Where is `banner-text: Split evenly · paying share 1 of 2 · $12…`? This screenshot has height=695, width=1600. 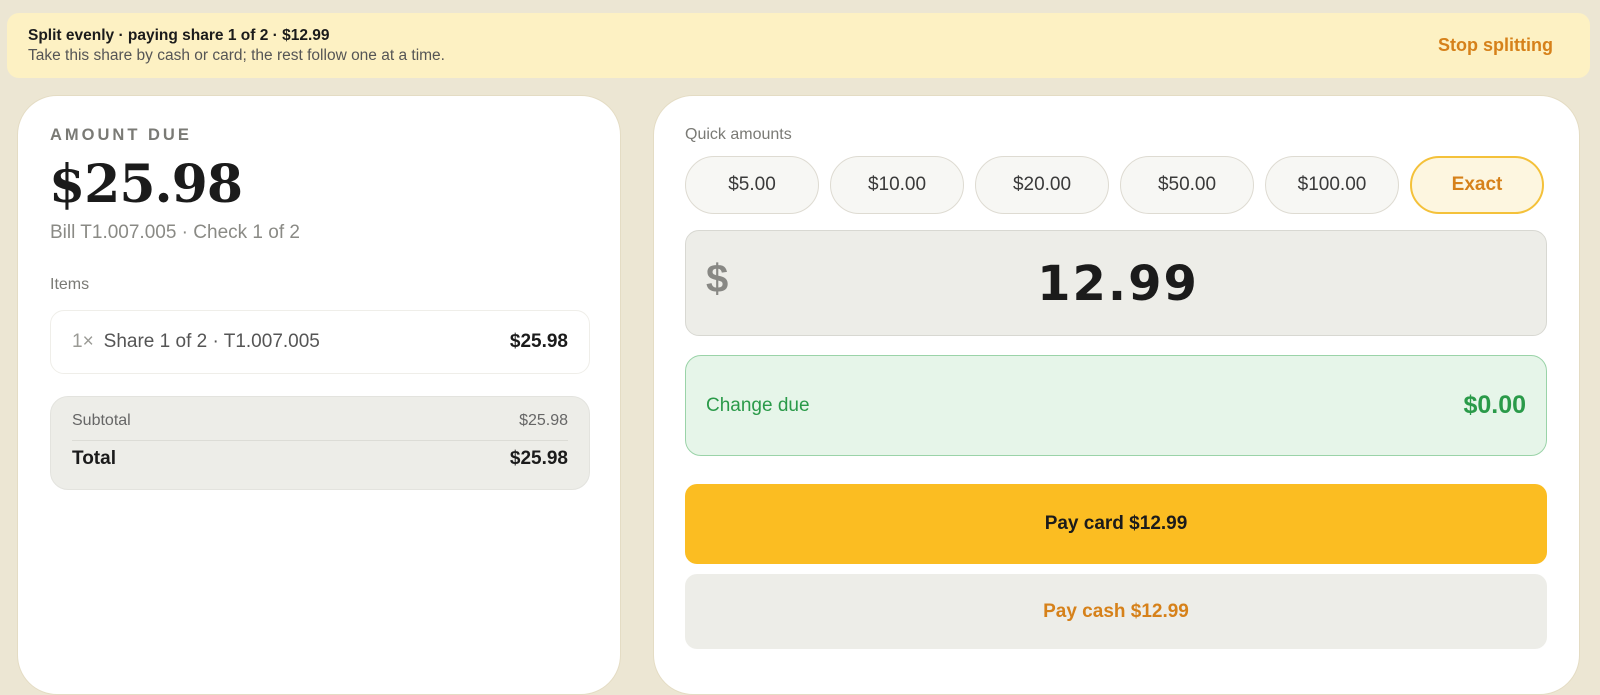 banner-text: Split evenly · paying share 1 of 2 · $12… is located at coordinates (236, 46).